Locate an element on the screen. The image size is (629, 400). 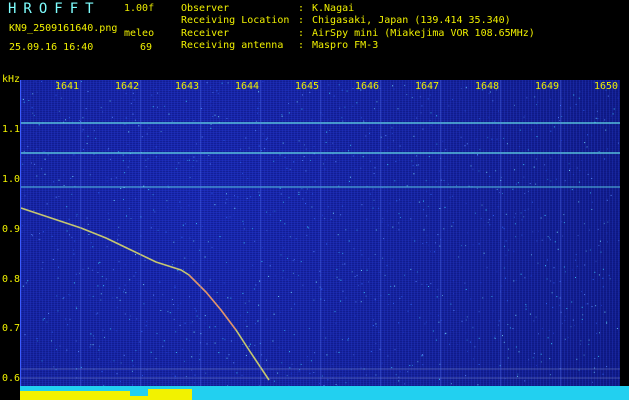
y-tick-label: 1.0 is located at coordinates (11, 179).